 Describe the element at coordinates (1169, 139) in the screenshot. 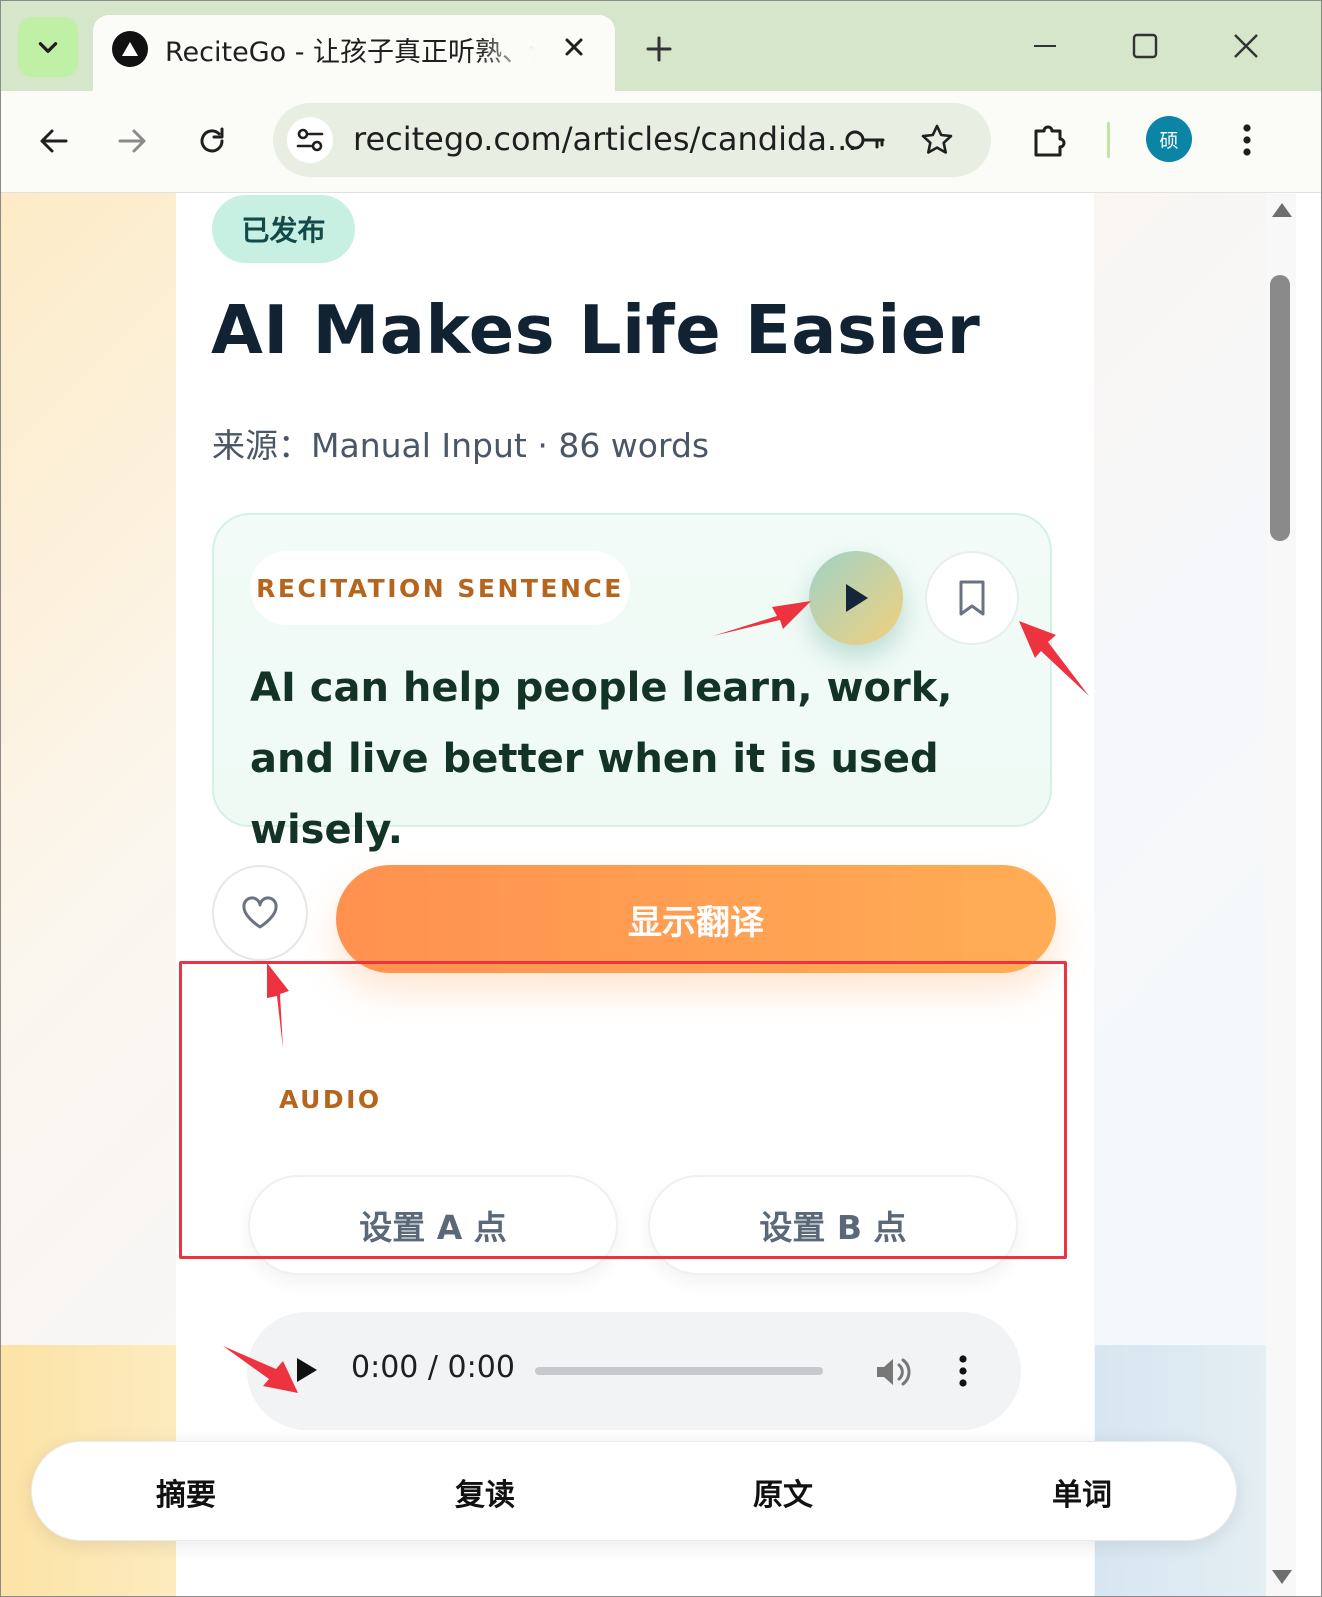

I see `profile-avatar: 硕` at that location.